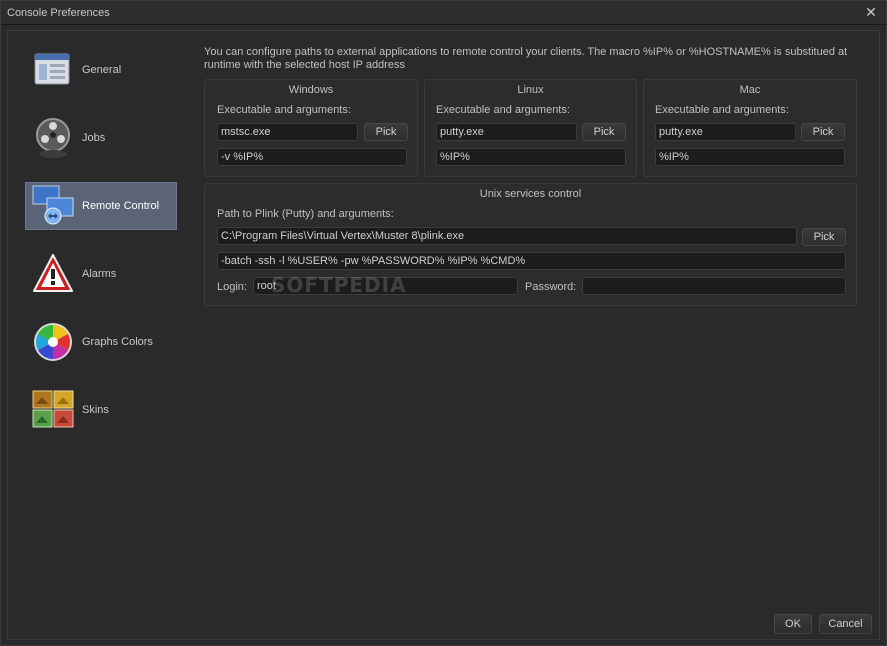 The image size is (887, 646). Describe the element at coordinates (311, 90) in the screenshot. I see `windows-group-title: Windows` at that location.